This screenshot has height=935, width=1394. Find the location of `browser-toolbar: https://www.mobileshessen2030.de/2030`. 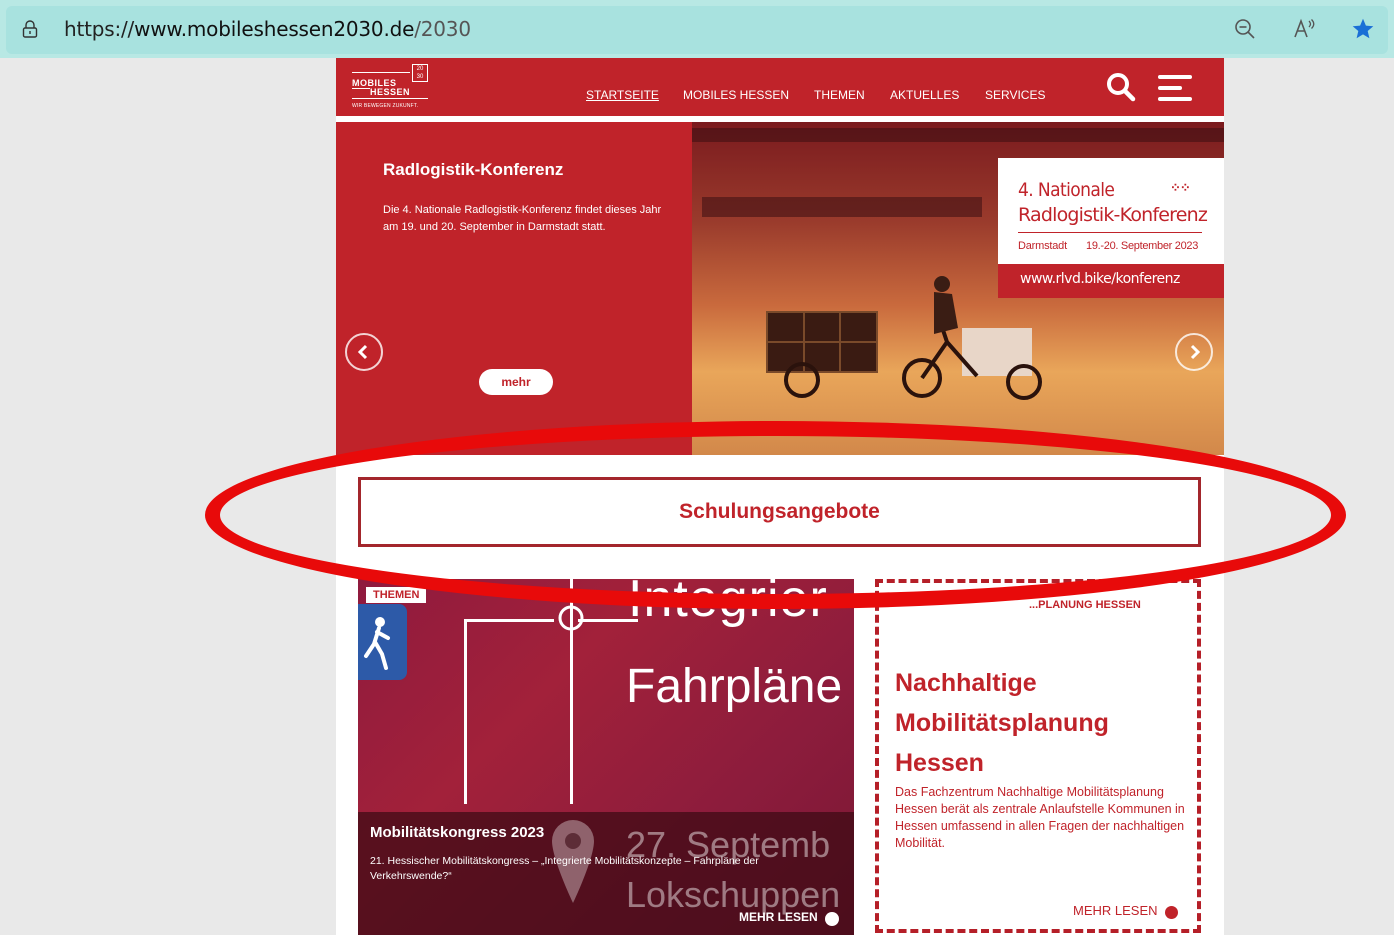

browser-toolbar: https://www.mobileshessen2030.de/2030 is located at coordinates (697, 29).